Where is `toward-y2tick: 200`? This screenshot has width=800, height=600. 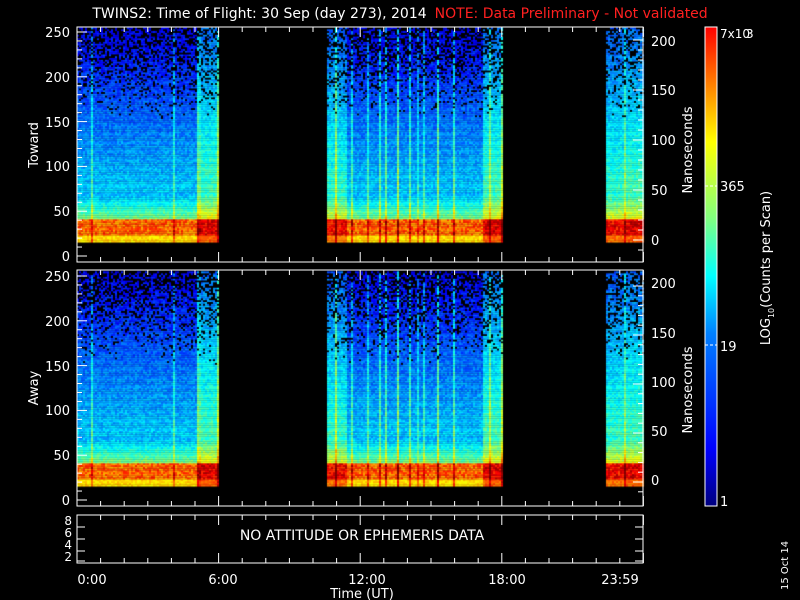
toward-y2tick: 200 is located at coordinates (663, 42).